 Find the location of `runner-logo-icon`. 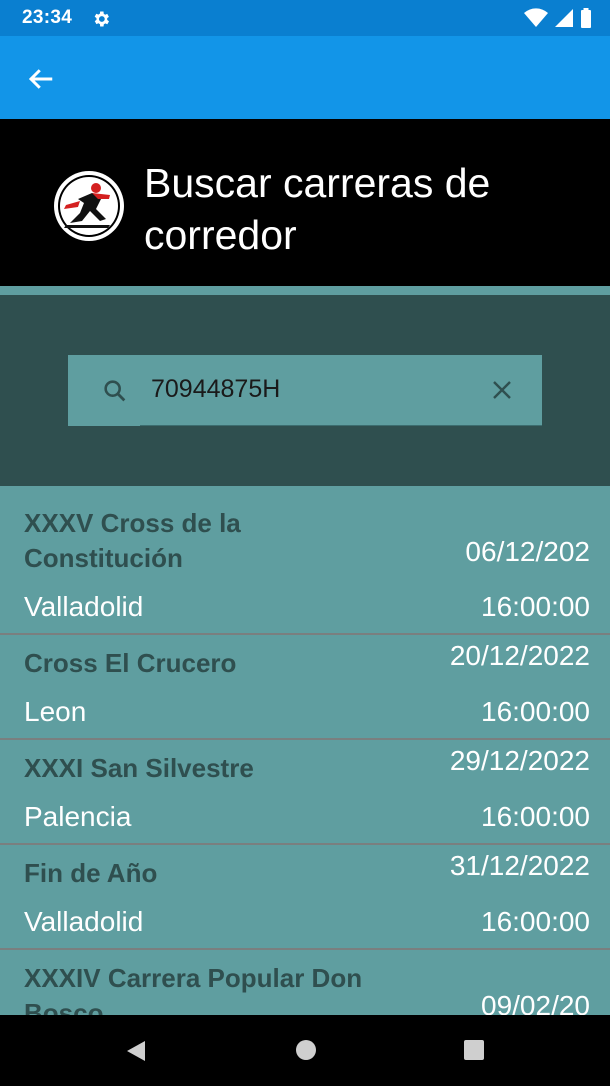

runner-logo-icon is located at coordinates (89, 206).